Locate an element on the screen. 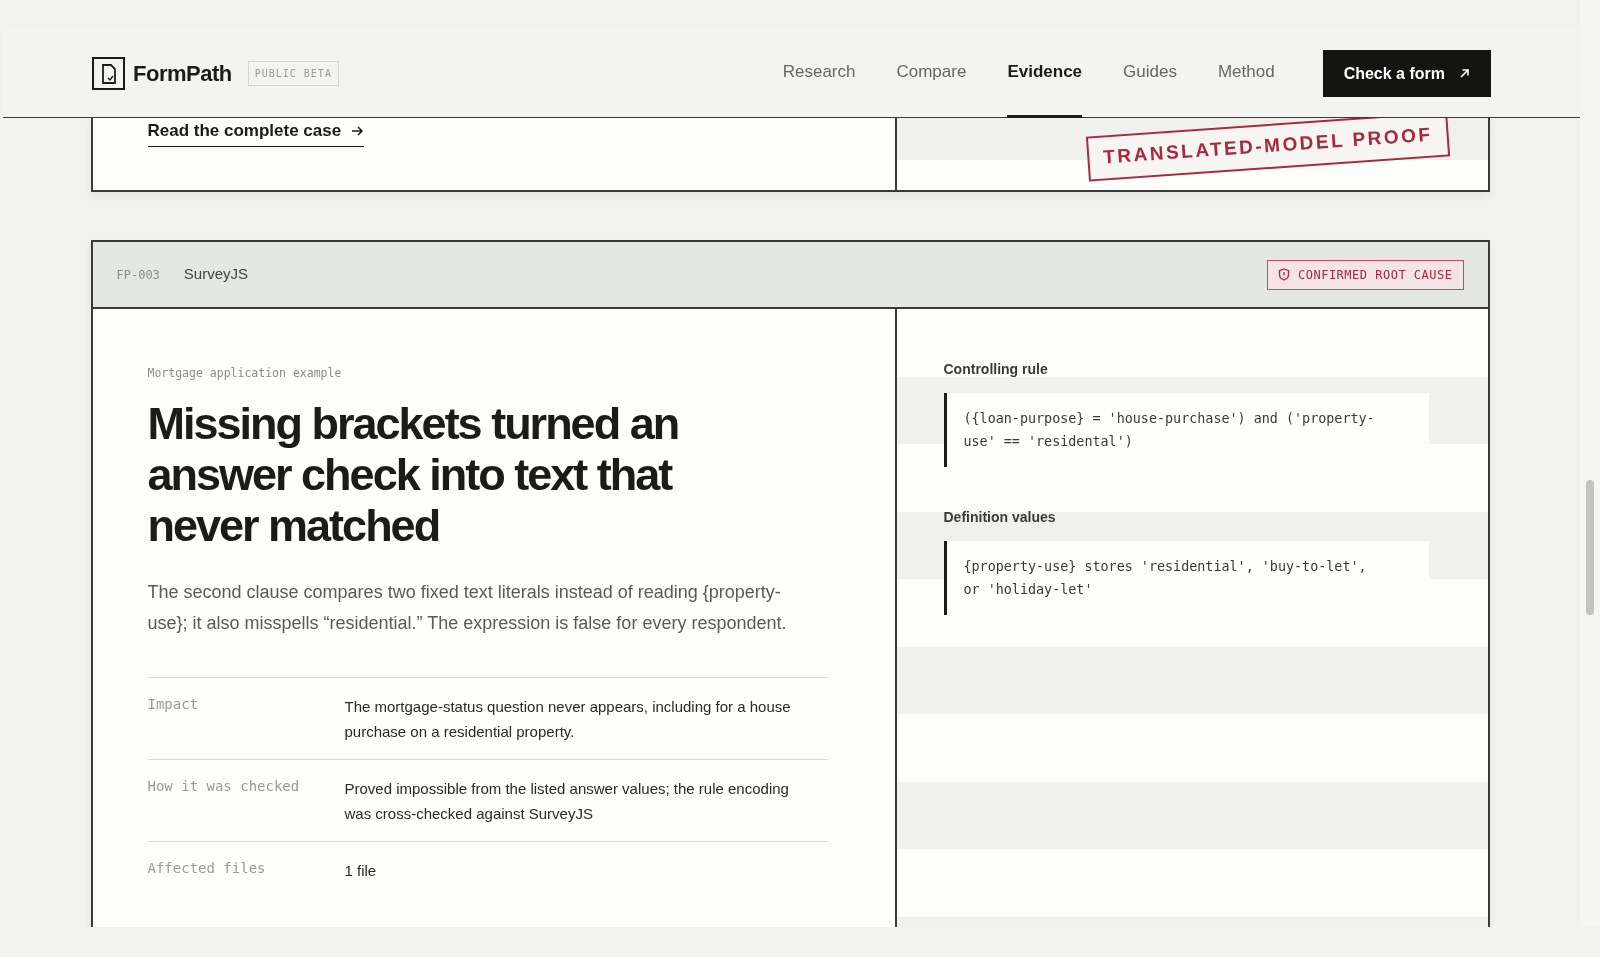  nav-link: Method is located at coordinates (1246, 73).